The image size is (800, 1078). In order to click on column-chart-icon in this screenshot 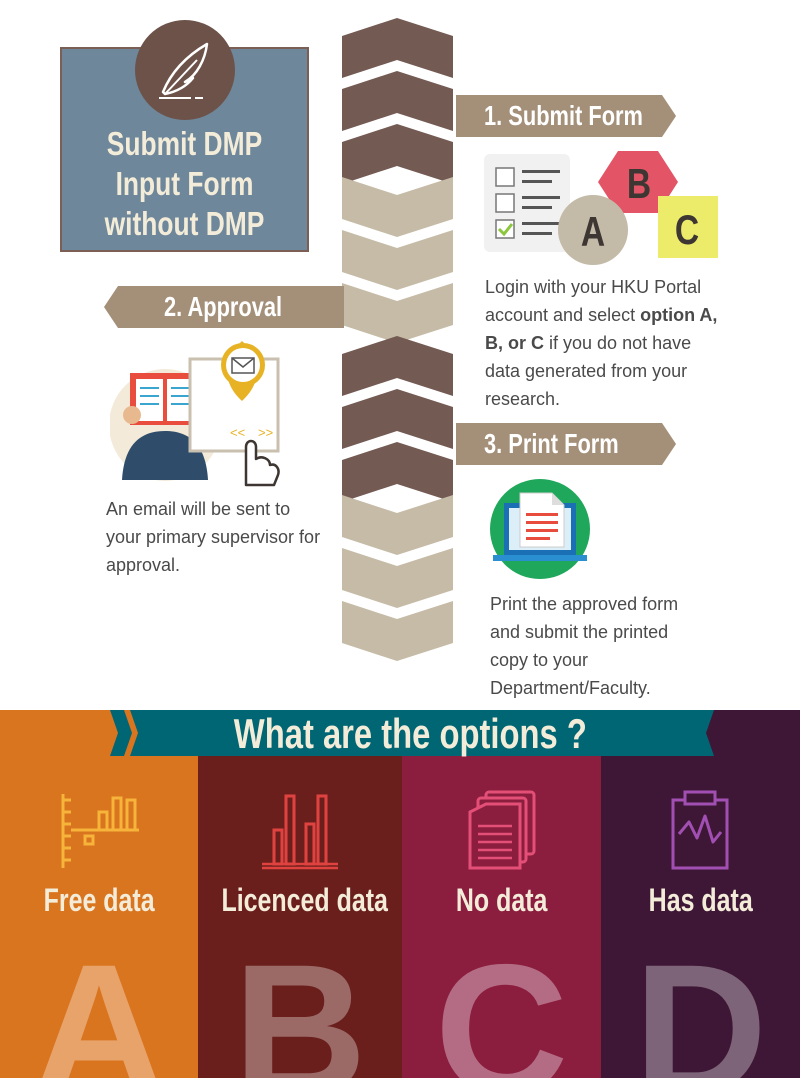, I will do `click(300, 832)`.